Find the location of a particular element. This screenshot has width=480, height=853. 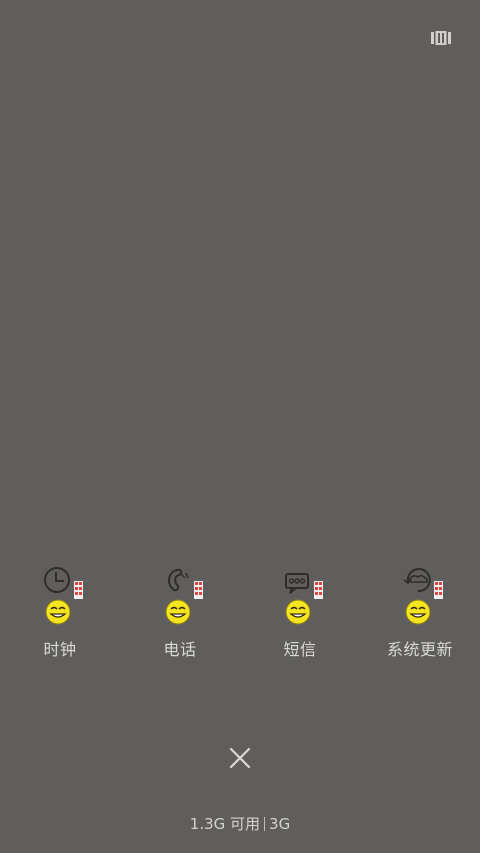

memory-info: 1.3G 可用 3G is located at coordinates (240, 824).